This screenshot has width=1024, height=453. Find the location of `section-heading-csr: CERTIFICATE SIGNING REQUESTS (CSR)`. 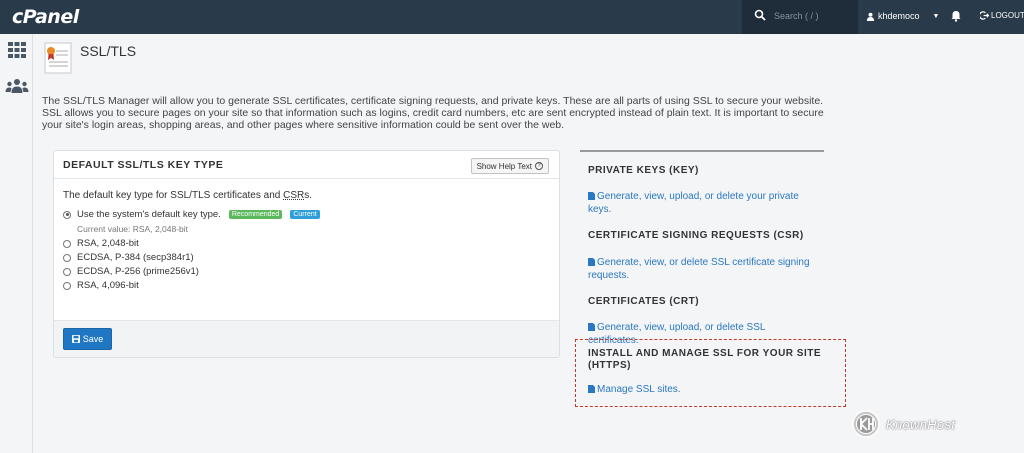

section-heading-csr: CERTIFICATE SIGNING REQUESTS (CSR) is located at coordinates (696, 235).